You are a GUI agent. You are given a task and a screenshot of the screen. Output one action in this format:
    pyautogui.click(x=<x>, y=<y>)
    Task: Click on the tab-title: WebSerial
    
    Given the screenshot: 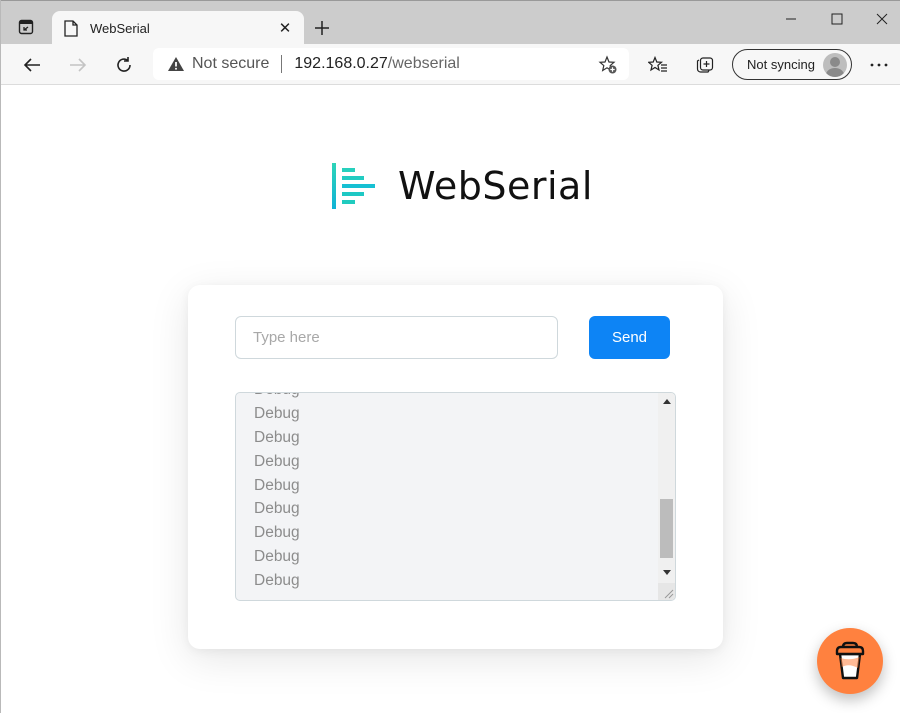 What is the action you would take?
    pyautogui.click(x=120, y=28)
    